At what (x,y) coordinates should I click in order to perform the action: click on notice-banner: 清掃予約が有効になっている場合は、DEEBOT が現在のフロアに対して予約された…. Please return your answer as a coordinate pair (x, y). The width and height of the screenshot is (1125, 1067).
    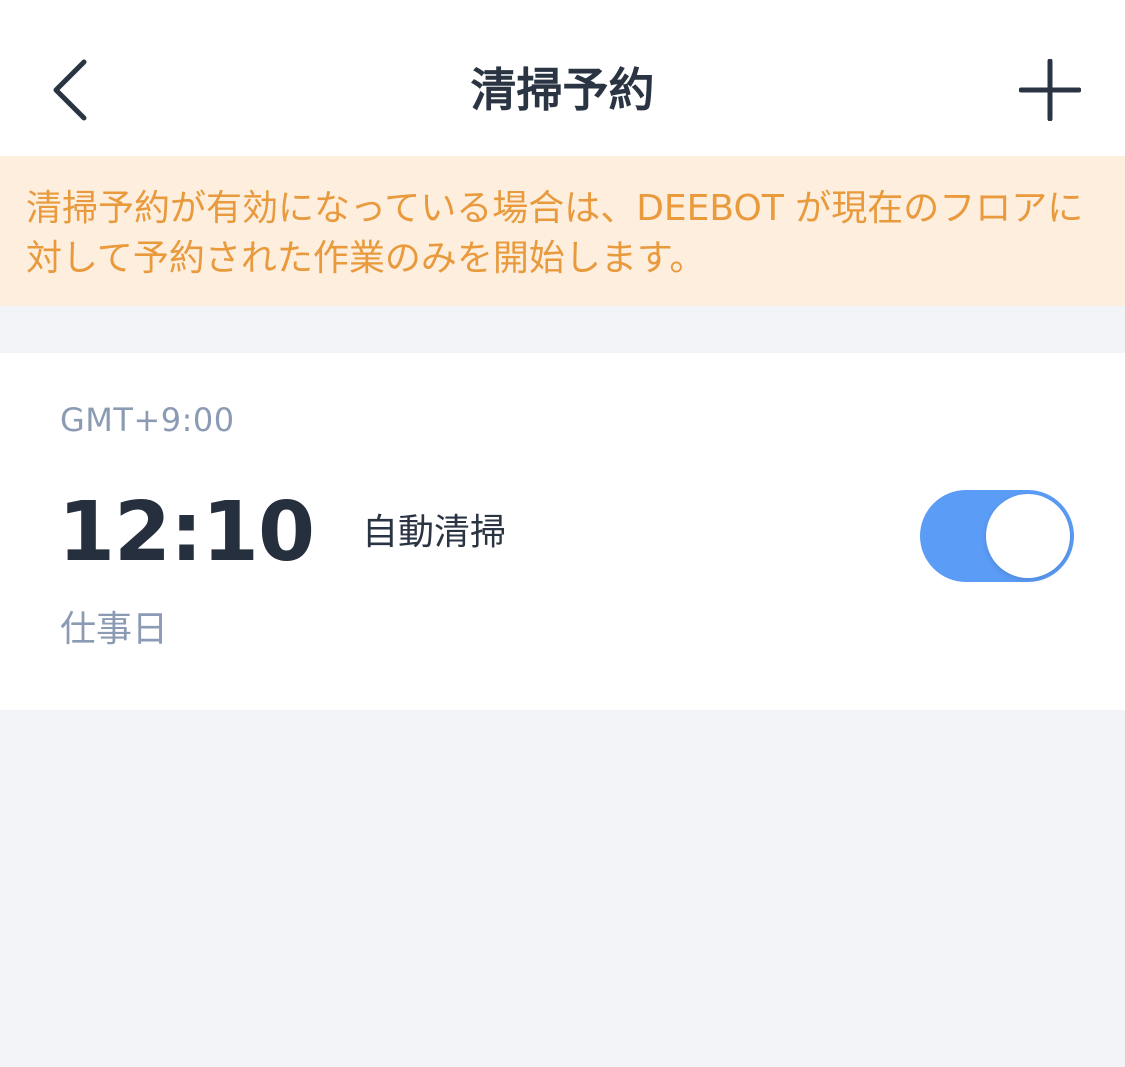
    Looking at the image, I should click on (562, 231).